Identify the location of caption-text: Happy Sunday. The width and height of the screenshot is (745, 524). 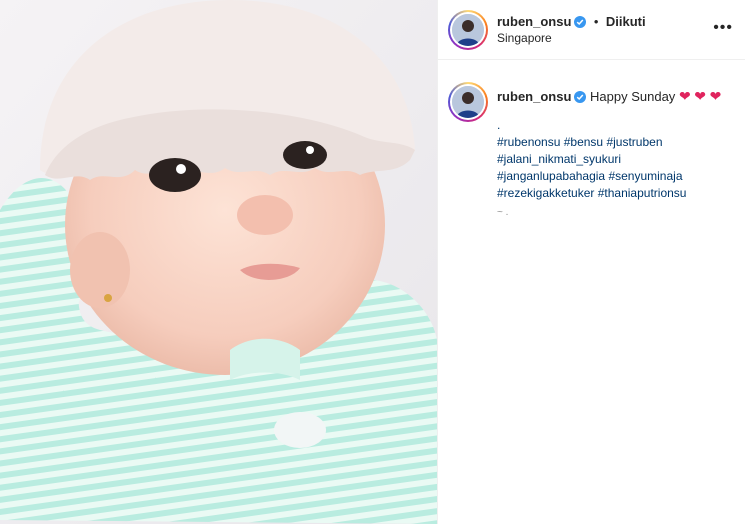
(633, 96).